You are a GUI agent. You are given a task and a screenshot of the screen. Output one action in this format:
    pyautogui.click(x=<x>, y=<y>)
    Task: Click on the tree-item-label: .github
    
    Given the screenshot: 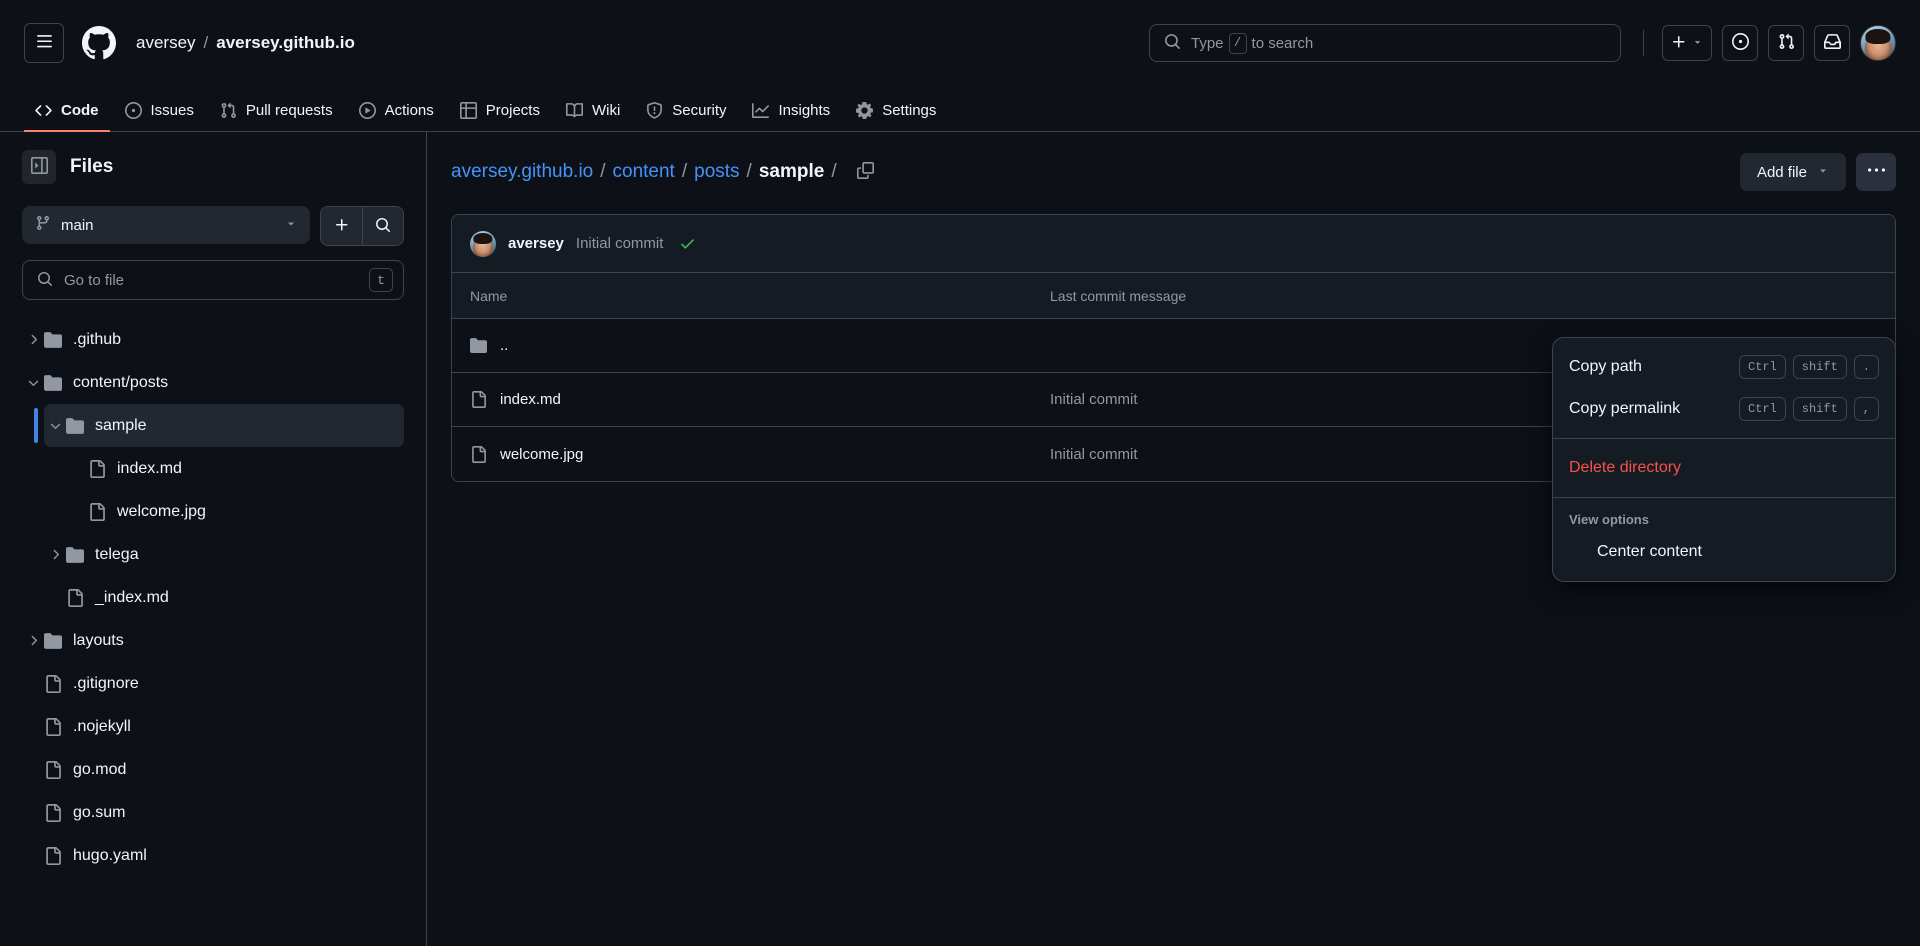 What is the action you would take?
    pyautogui.click(x=97, y=339)
    